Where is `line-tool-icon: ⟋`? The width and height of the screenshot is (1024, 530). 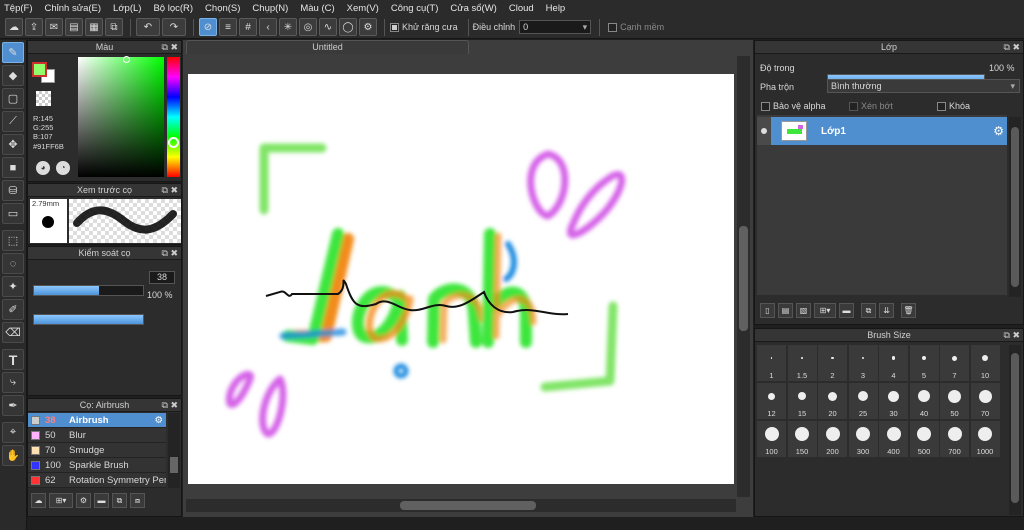
line-tool-icon: ⟋ is located at coordinates (13, 121).